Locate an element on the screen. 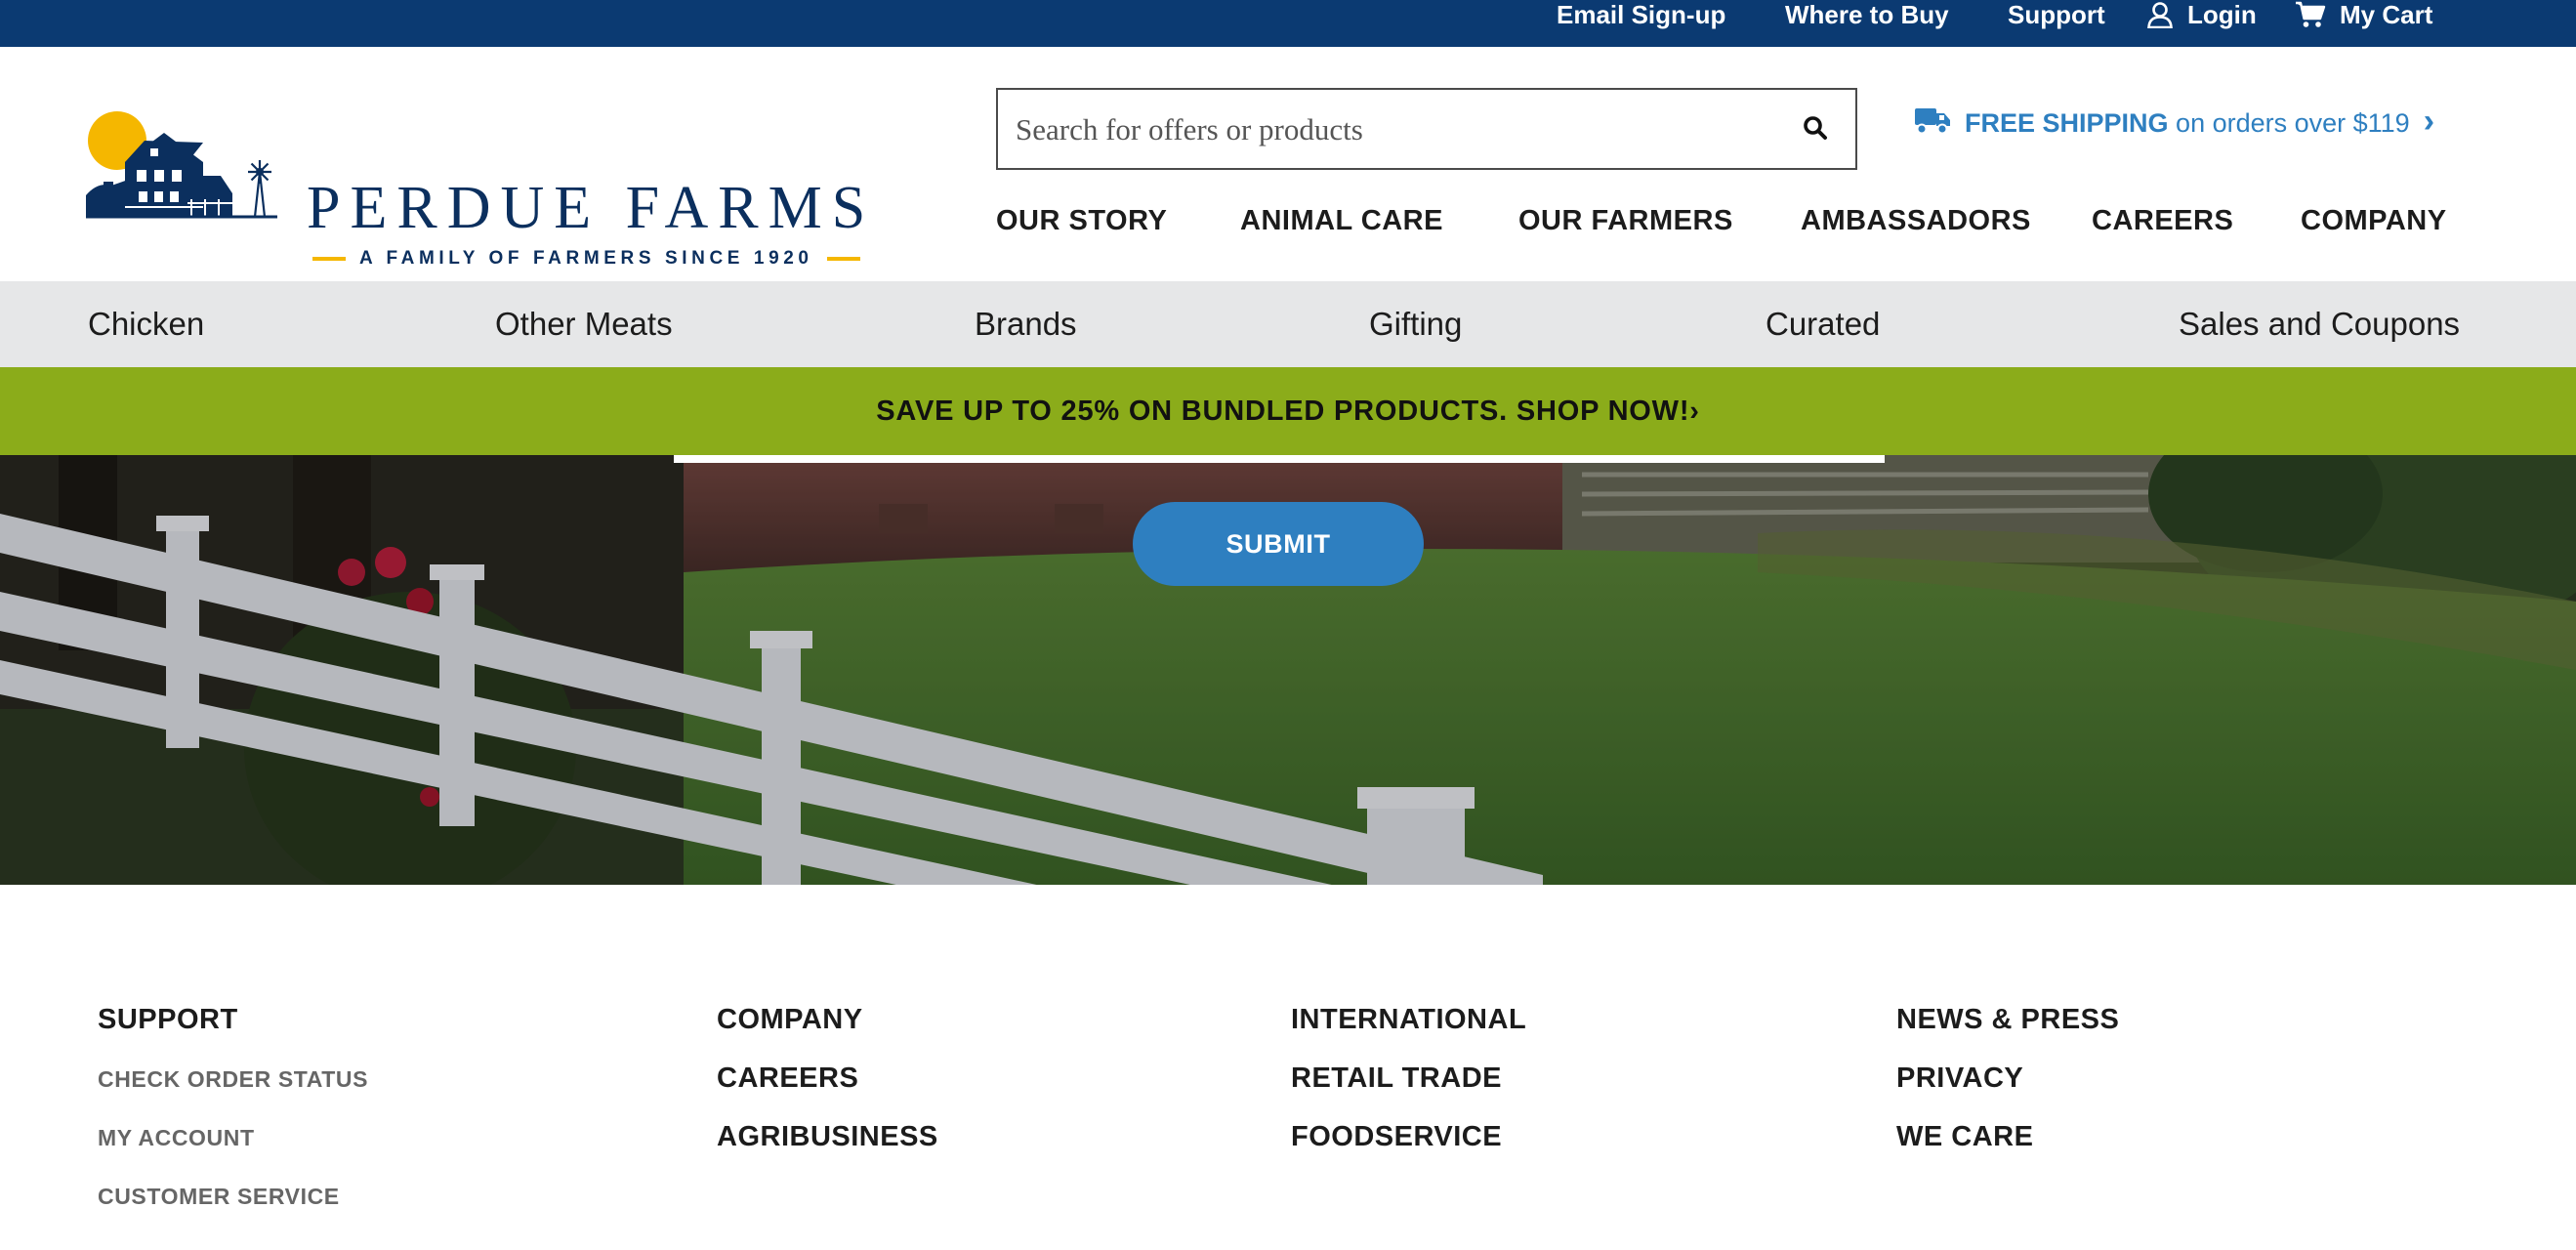 This screenshot has width=2576, height=1250. category-sales-and-coupons: Sales and Coupons is located at coordinates (2319, 324).